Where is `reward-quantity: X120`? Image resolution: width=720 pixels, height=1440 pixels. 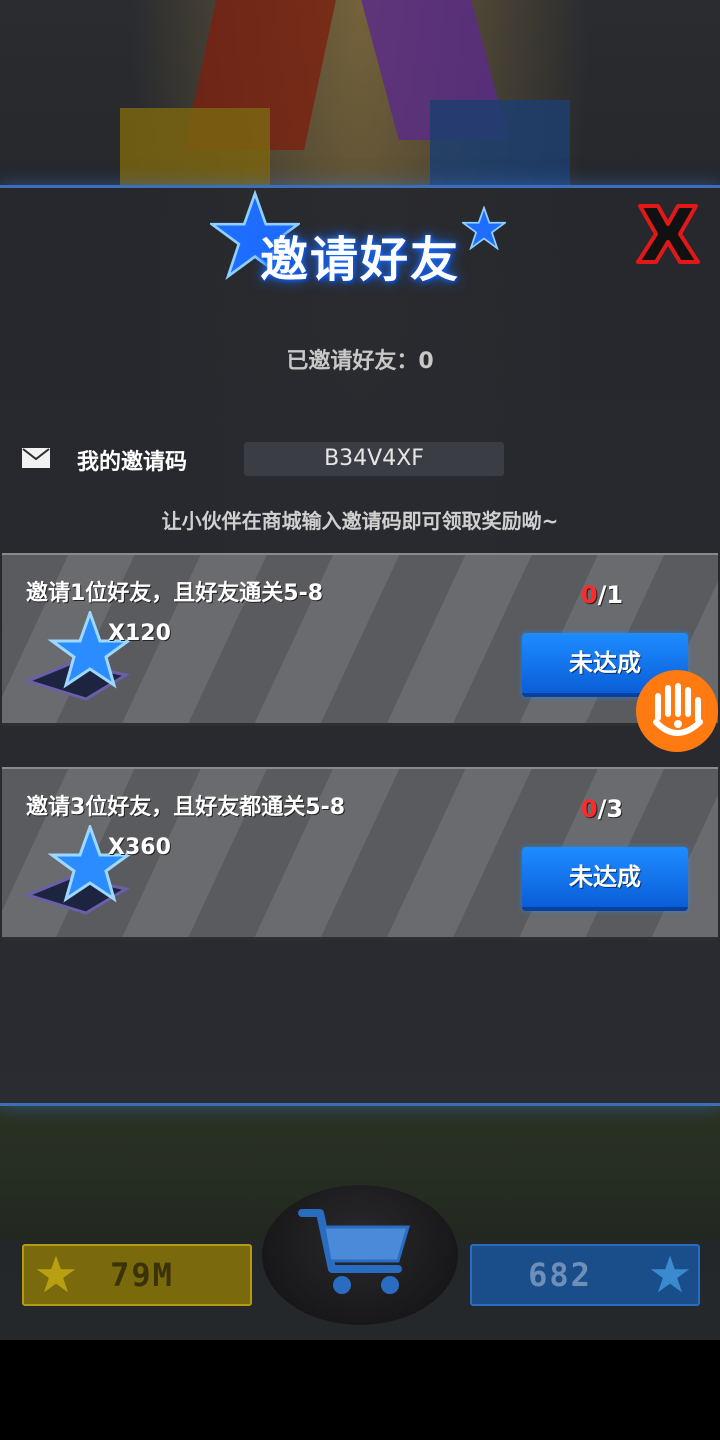
reward-quantity: X120 is located at coordinates (139, 633).